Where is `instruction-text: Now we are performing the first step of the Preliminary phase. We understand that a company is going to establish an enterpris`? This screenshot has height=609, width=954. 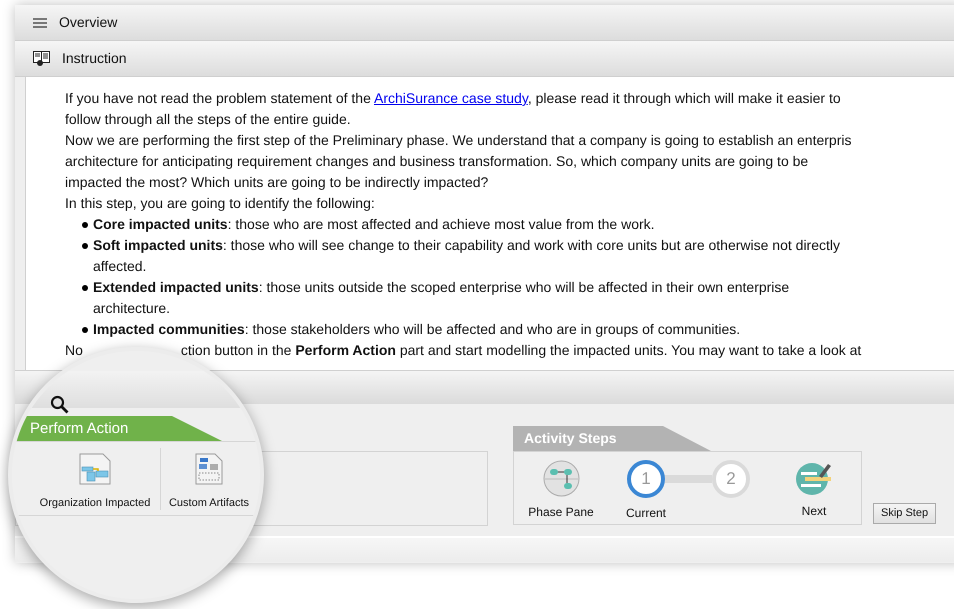 instruction-text: Now we are performing the first step of the Preliminary phase. We understand that a company is going to establish an enterpris is located at coordinates (458, 140).